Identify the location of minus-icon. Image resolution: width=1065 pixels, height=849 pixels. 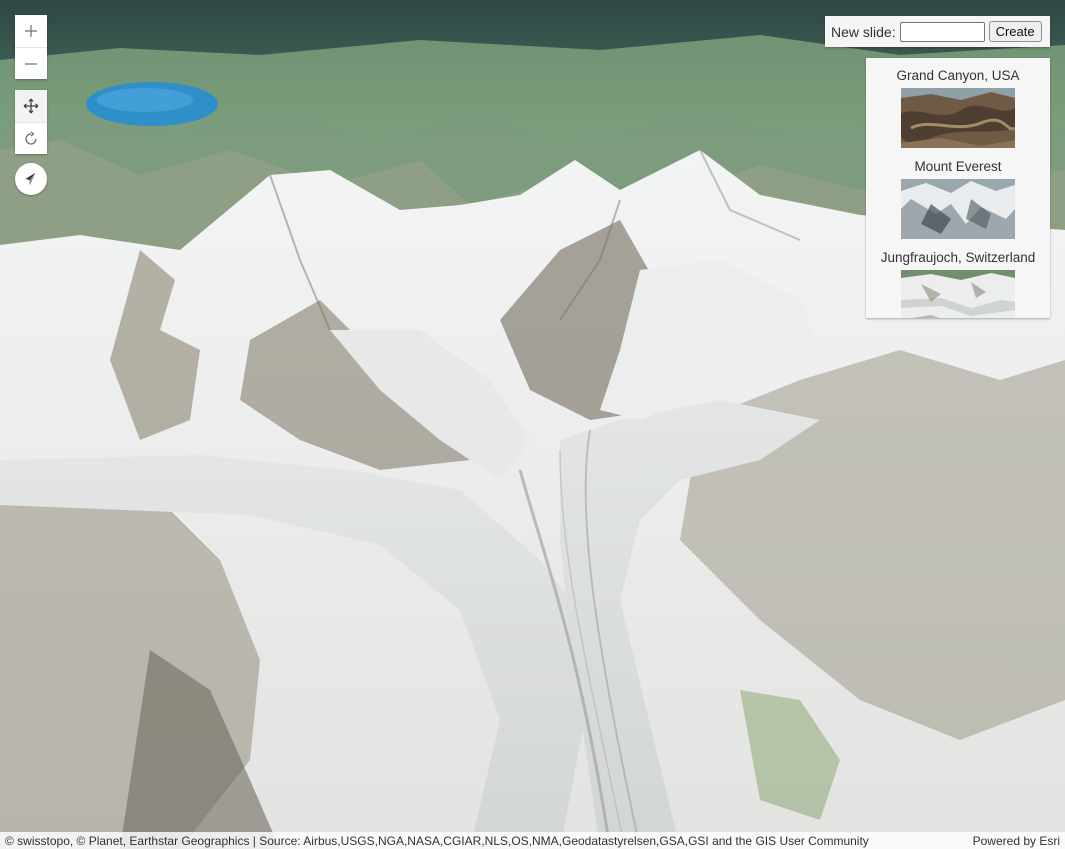
(31, 63).